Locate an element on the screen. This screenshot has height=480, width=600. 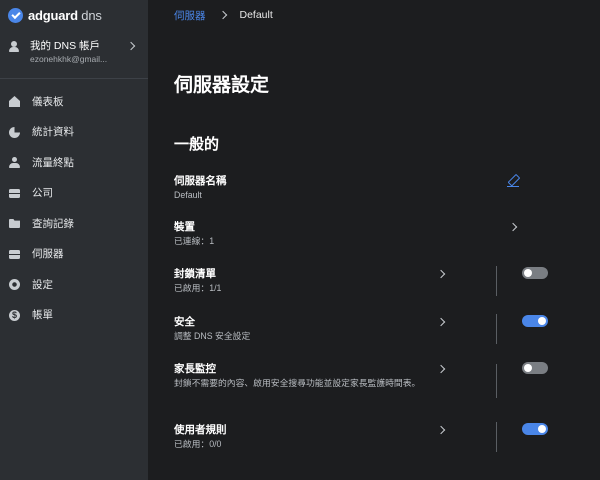
adguard-shield-icon is located at coordinates (15, 15).